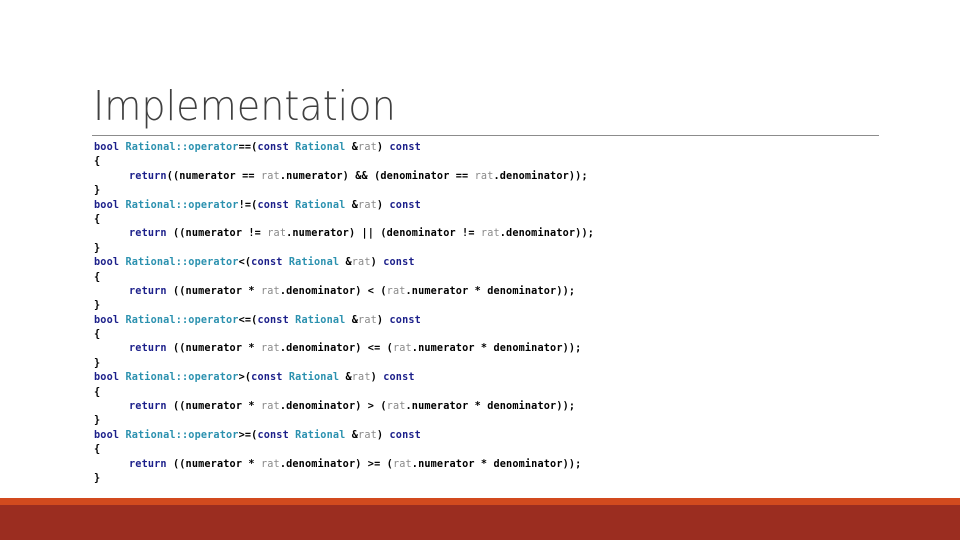  I want to click on expression-part: .denominator) <= (, so click(336, 349).